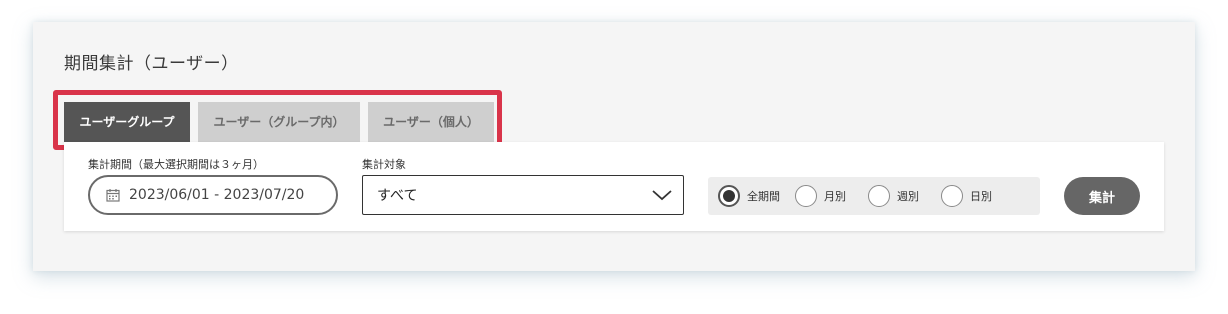 Image resolution: width=1228 pixels, height=314 pixels. What do you see at coordinates (835, 196) in the screenshot?
I see `radio-label-monthly: 月別` at bounding box center [835, 196].